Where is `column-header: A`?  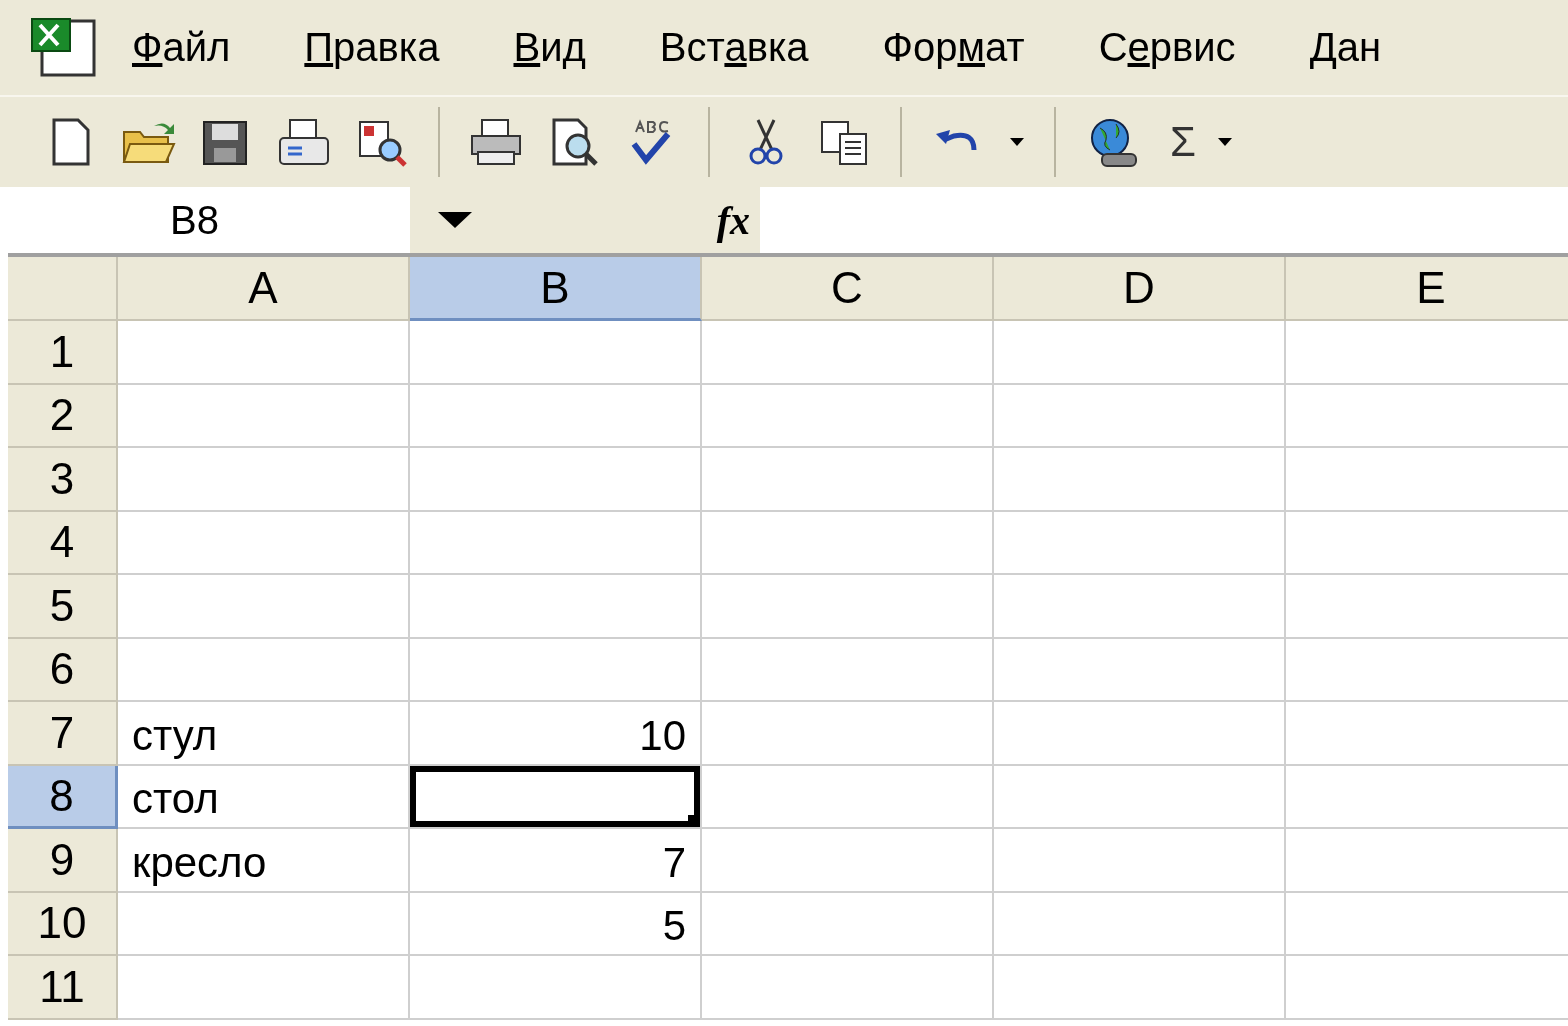 column-header: A is located at coordinates (264, 289).